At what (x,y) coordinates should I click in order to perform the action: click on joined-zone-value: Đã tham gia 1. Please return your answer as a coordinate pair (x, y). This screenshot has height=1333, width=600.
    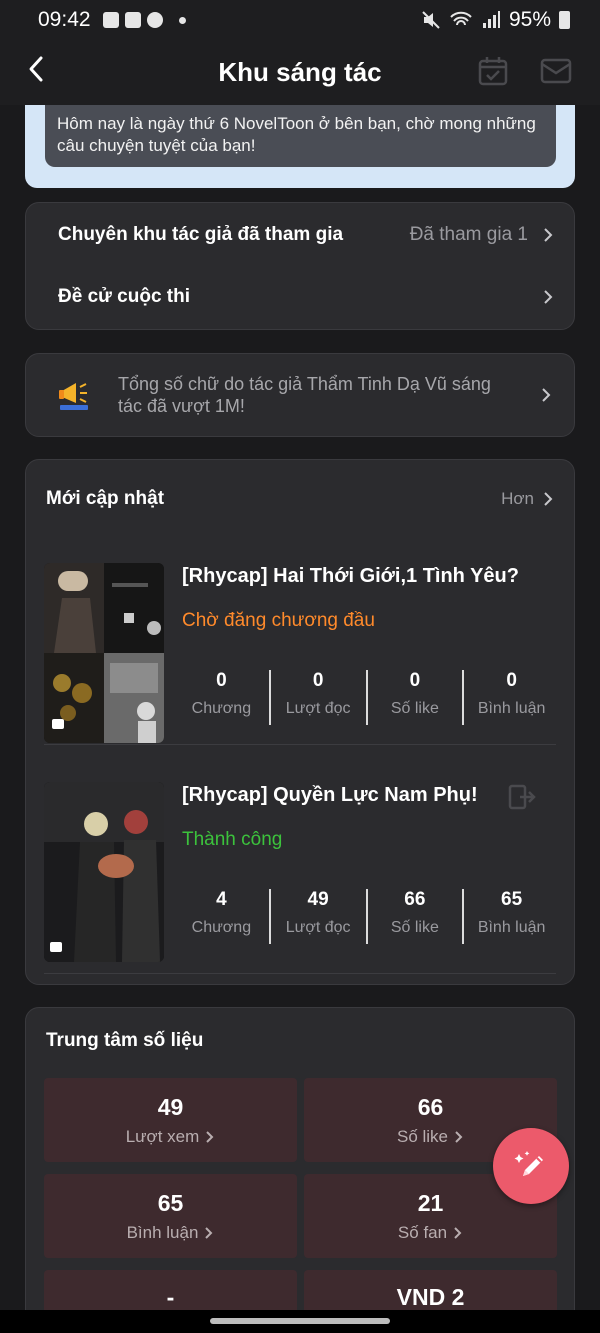
    Looking at the image, I should click on (468, 234).